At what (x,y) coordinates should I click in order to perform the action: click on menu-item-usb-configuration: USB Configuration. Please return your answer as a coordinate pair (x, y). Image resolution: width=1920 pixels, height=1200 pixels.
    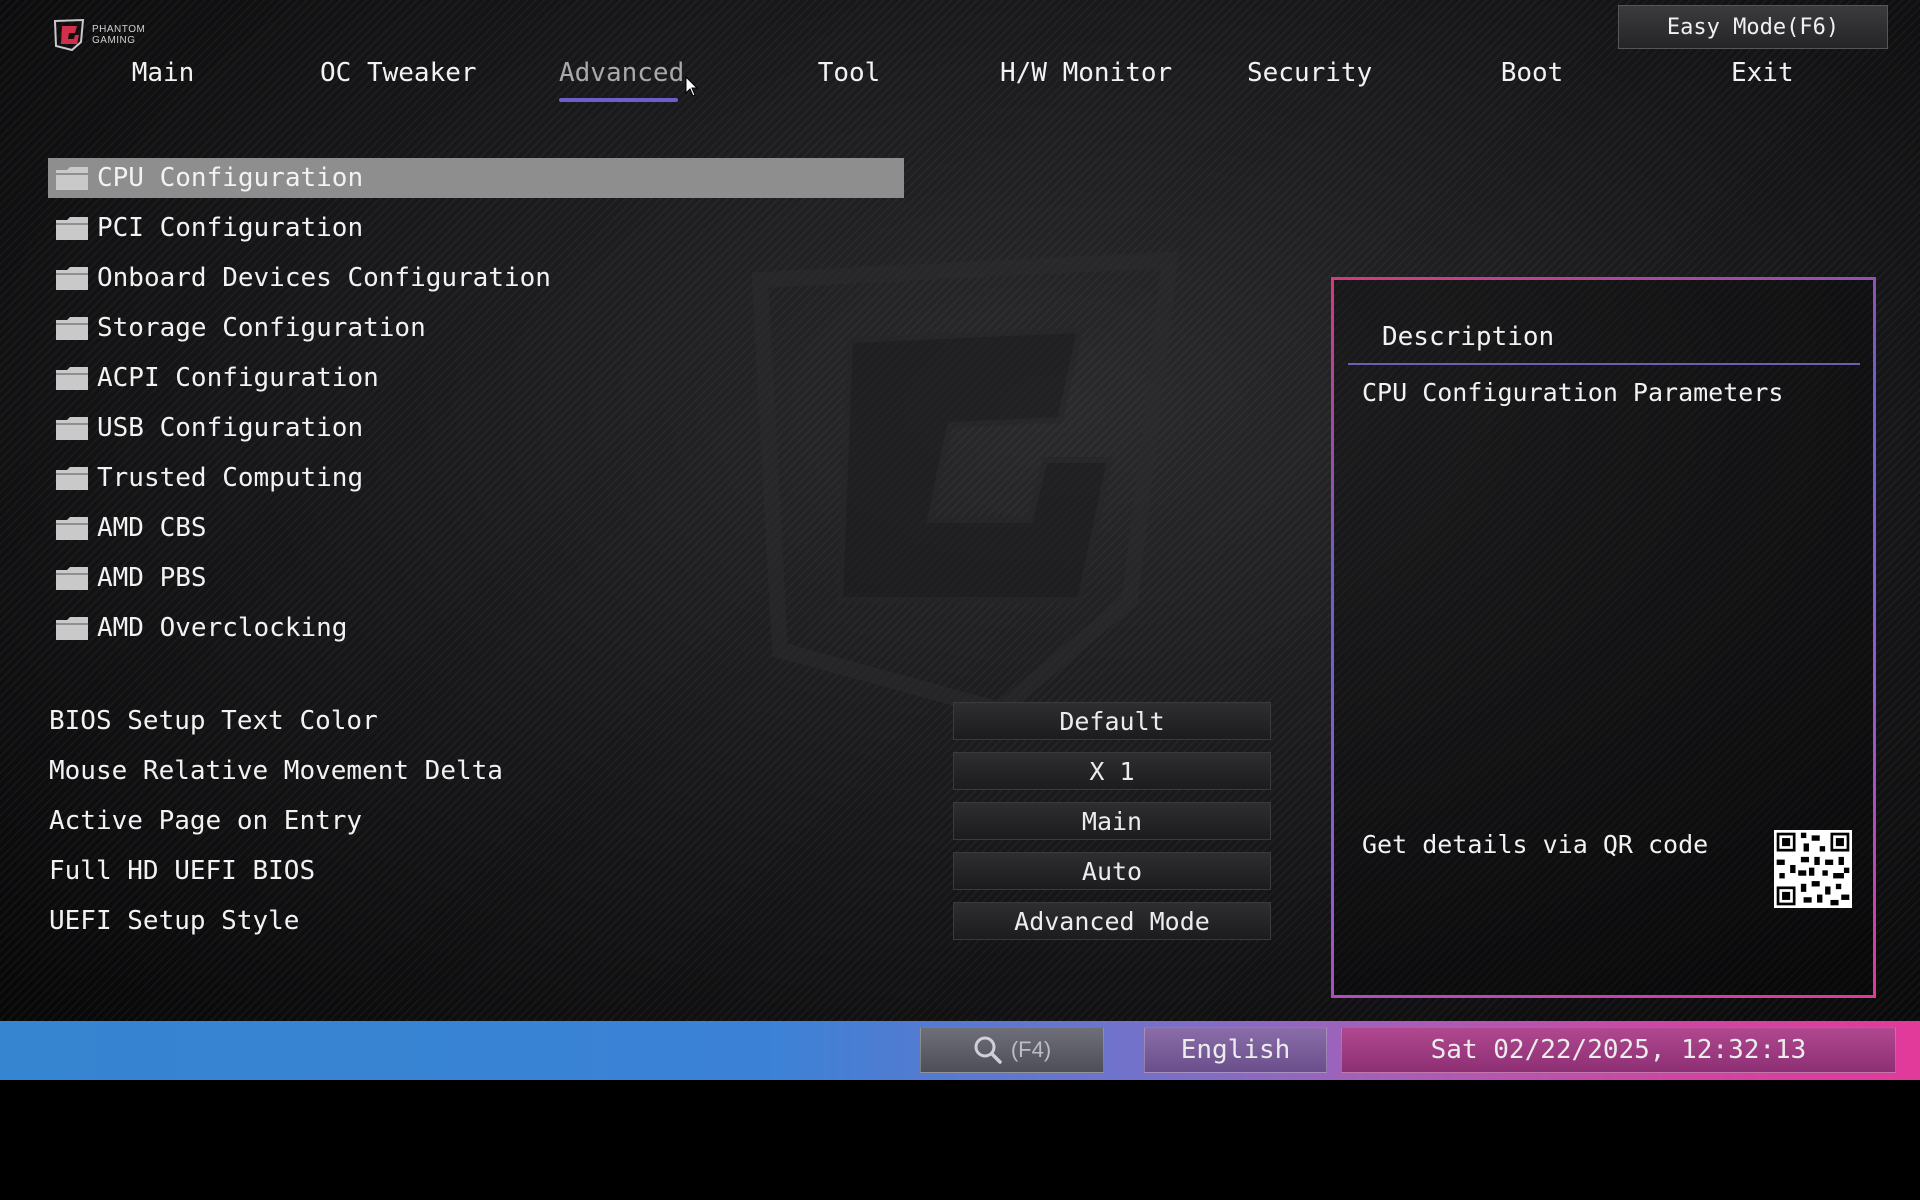
    Looking at the image, I should click on (476, 428).